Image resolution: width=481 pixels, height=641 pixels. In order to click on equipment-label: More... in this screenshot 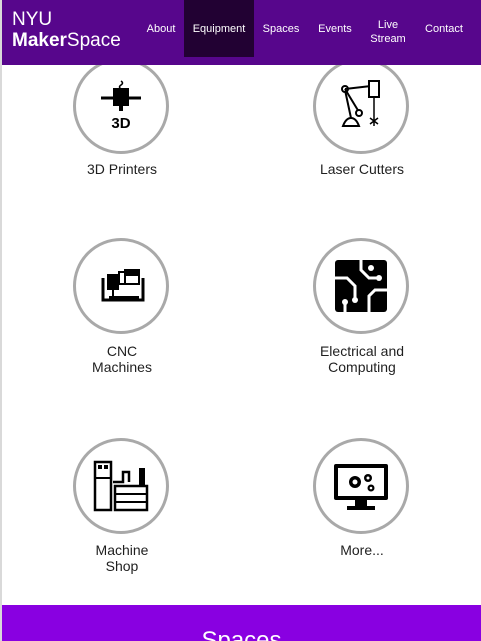, I will do `click(362, 550)`.